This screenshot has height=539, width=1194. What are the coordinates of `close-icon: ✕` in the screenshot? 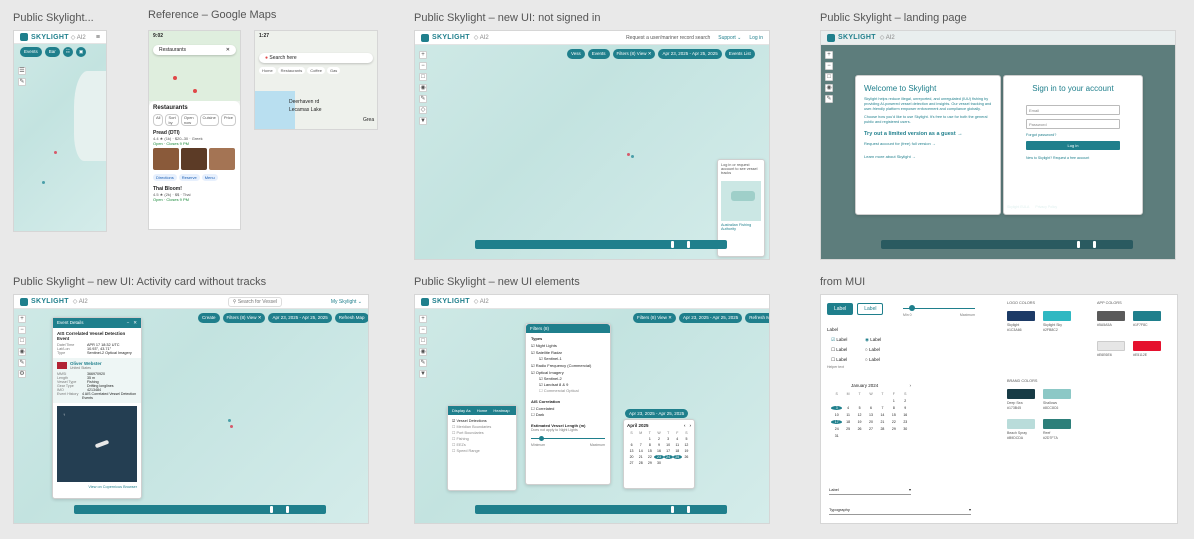 It's located at (135, 323).